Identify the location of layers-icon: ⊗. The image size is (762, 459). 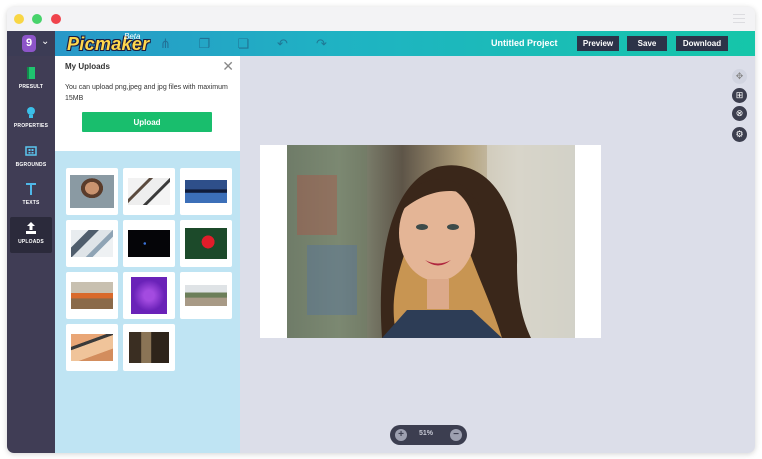
(739, 113).